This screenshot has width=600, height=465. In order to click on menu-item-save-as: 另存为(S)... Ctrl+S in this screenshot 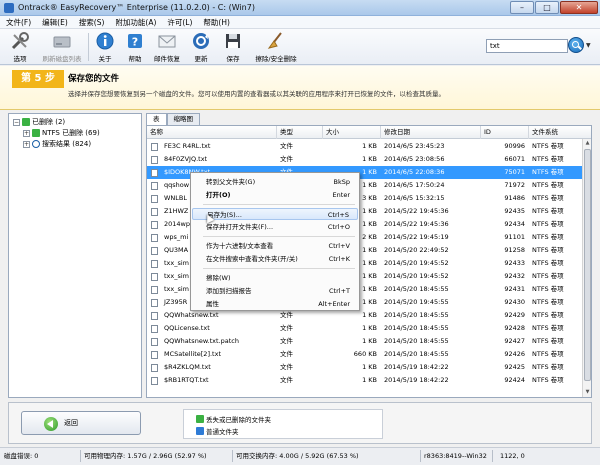, I will do `click(275, 214)`.